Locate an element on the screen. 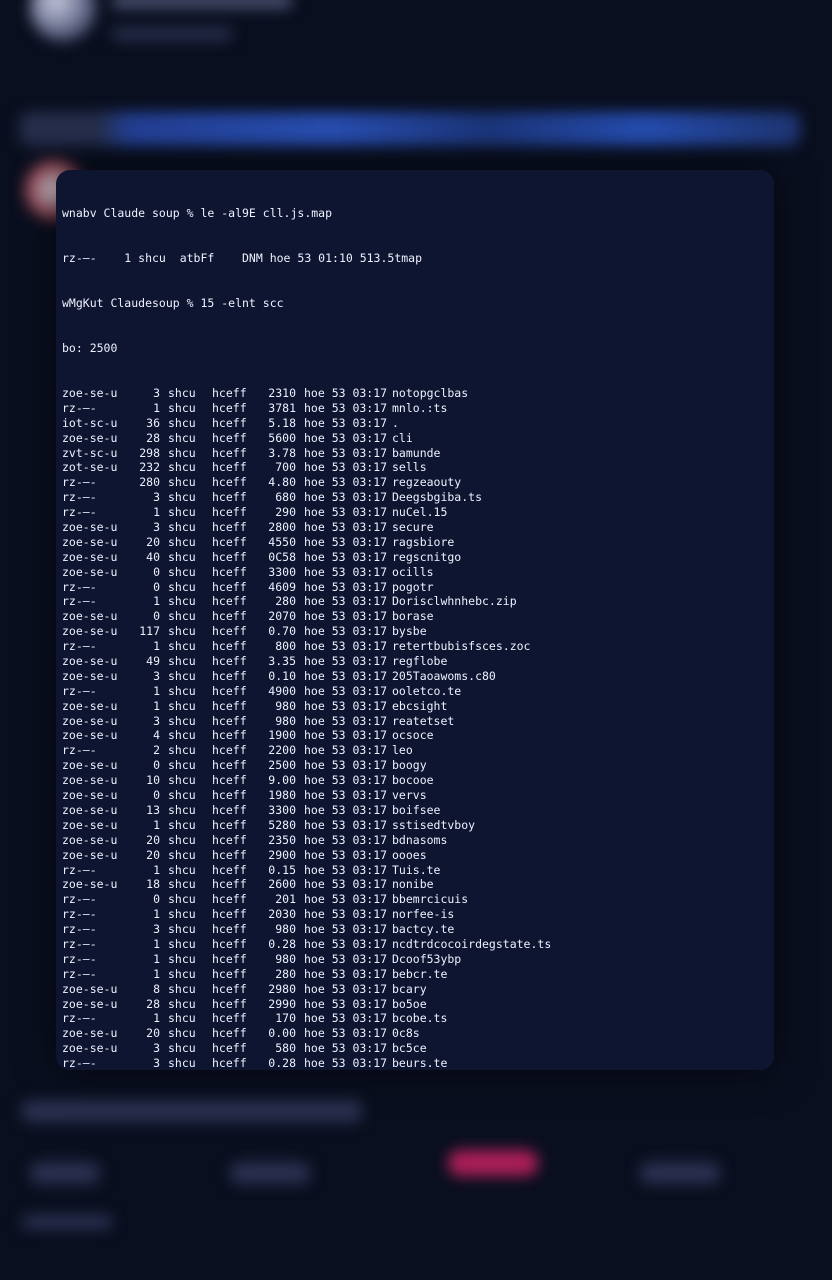  listing-row: iot-sc-u 36 shcu hceff 5.18 hoe 53 03:17. is located at coordinates (418, 423).